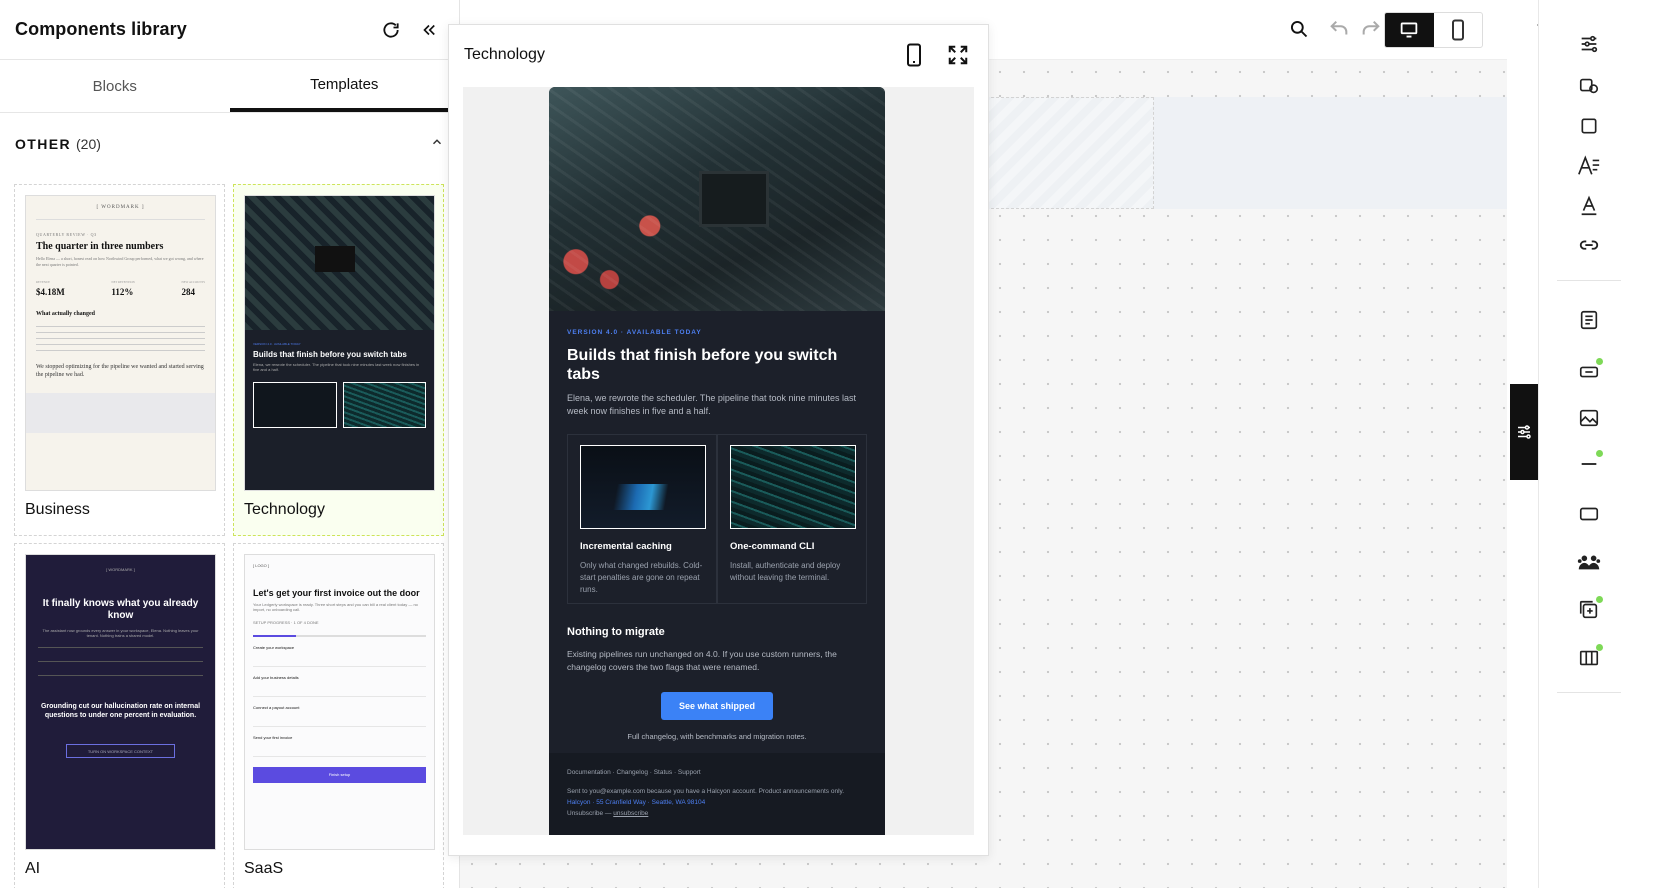 The height and width of the screenshot is (888, 1663). I want to click on text-color-icon, so click(1589, 206).